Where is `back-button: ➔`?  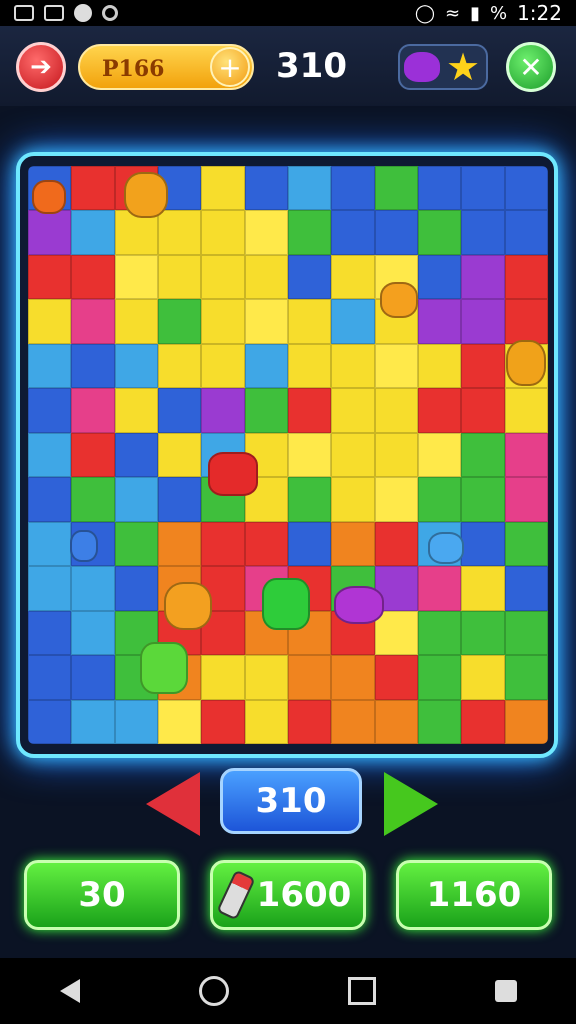
back-button: ➔ is located at coordinates (41, 67).